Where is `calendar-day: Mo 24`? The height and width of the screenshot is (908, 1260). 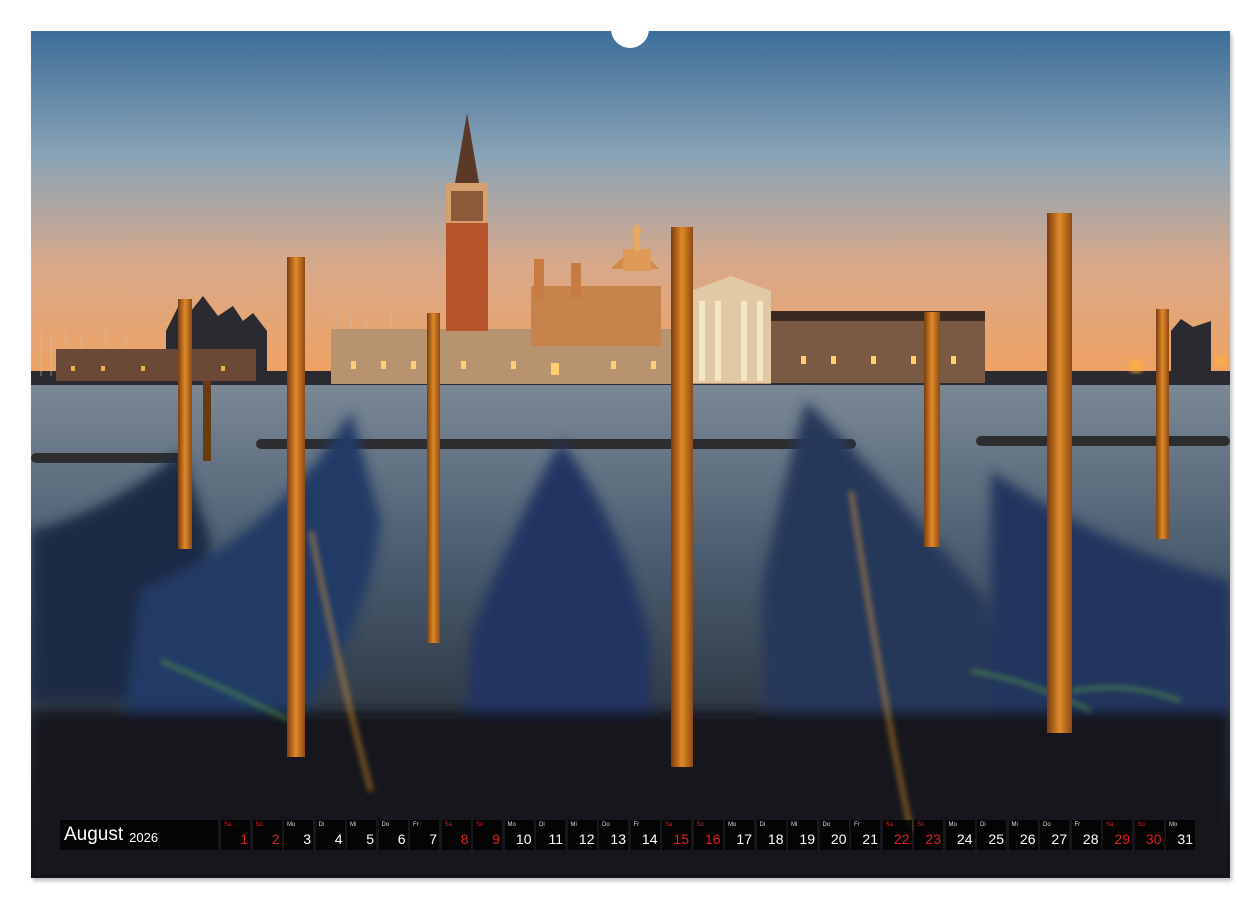 calendar-day: Mo 24 is located at coordinates (960, 835).